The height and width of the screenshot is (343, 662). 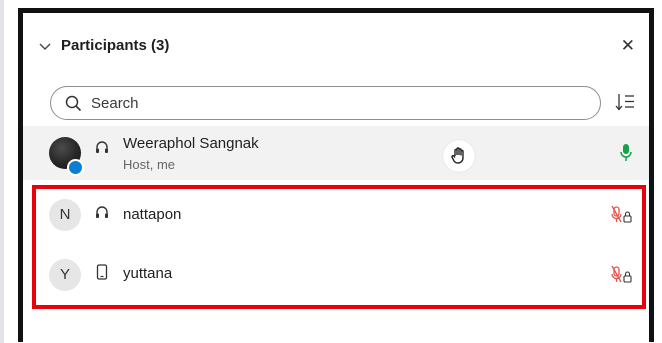 I want to click on sort-icon, so click(x=625, y=102).